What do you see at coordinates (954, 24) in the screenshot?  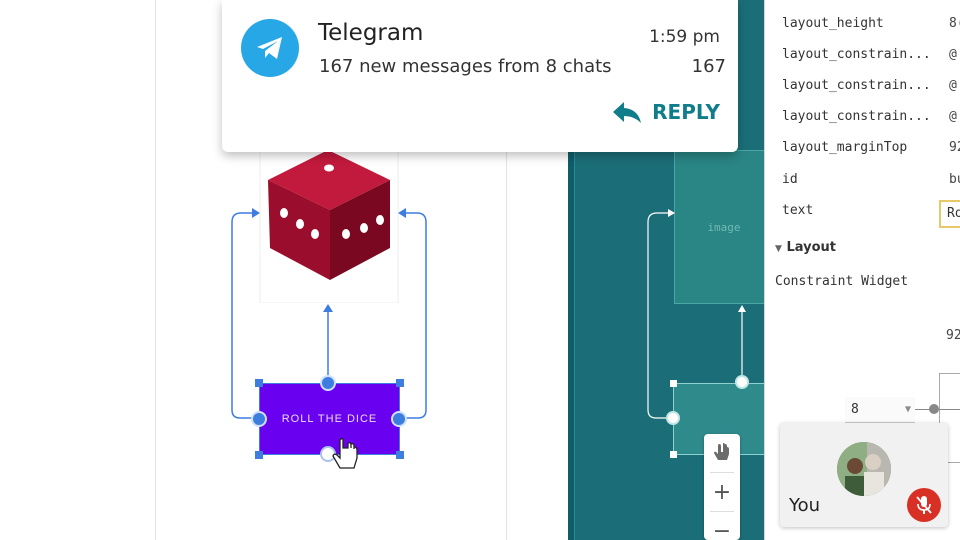 I see `attr-value: 8(` at bounding box center [954, 24].